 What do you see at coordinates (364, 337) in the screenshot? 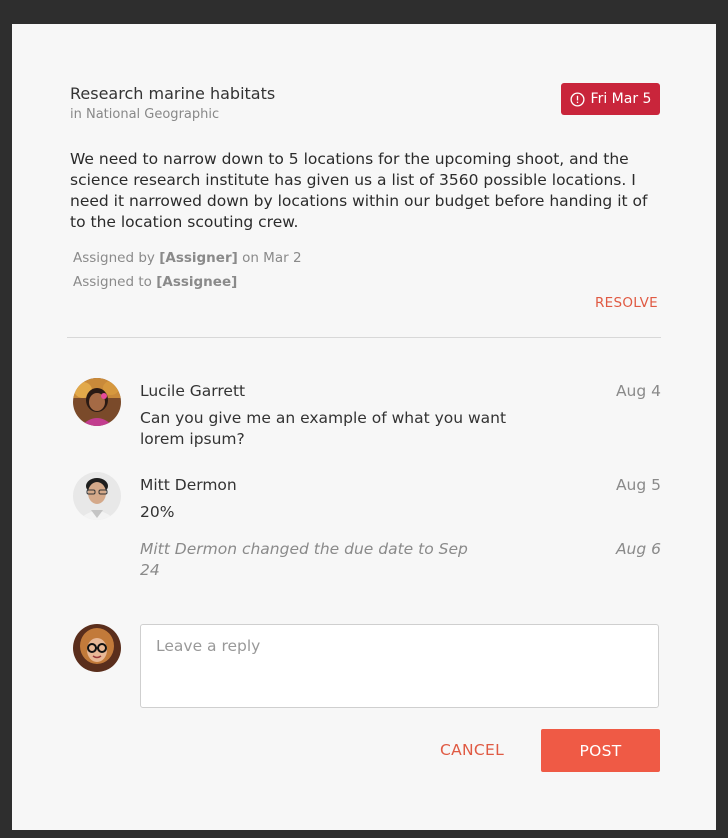
I see `divider` at bounding box center [364, 337].